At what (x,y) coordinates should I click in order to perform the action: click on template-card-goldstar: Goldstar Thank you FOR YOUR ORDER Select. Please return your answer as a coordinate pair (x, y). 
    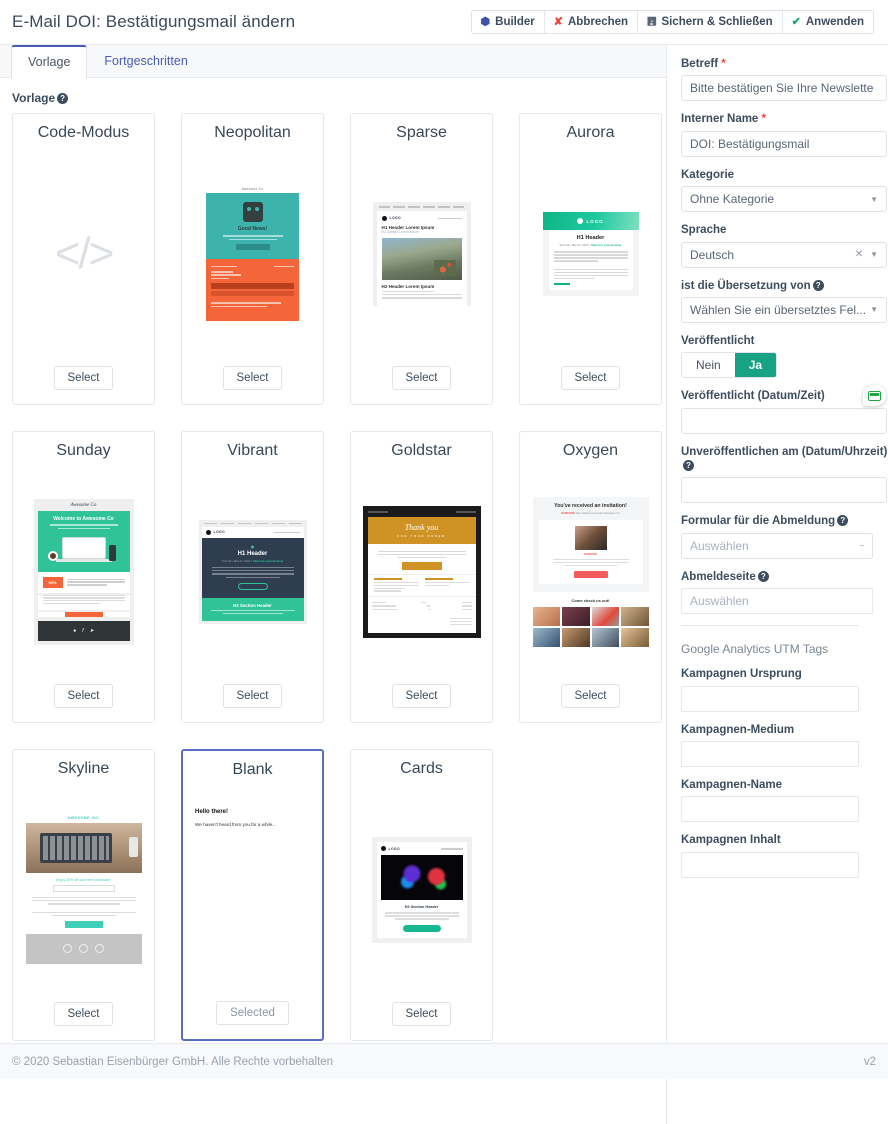
    Looking at the image, I should click on (421, 577).